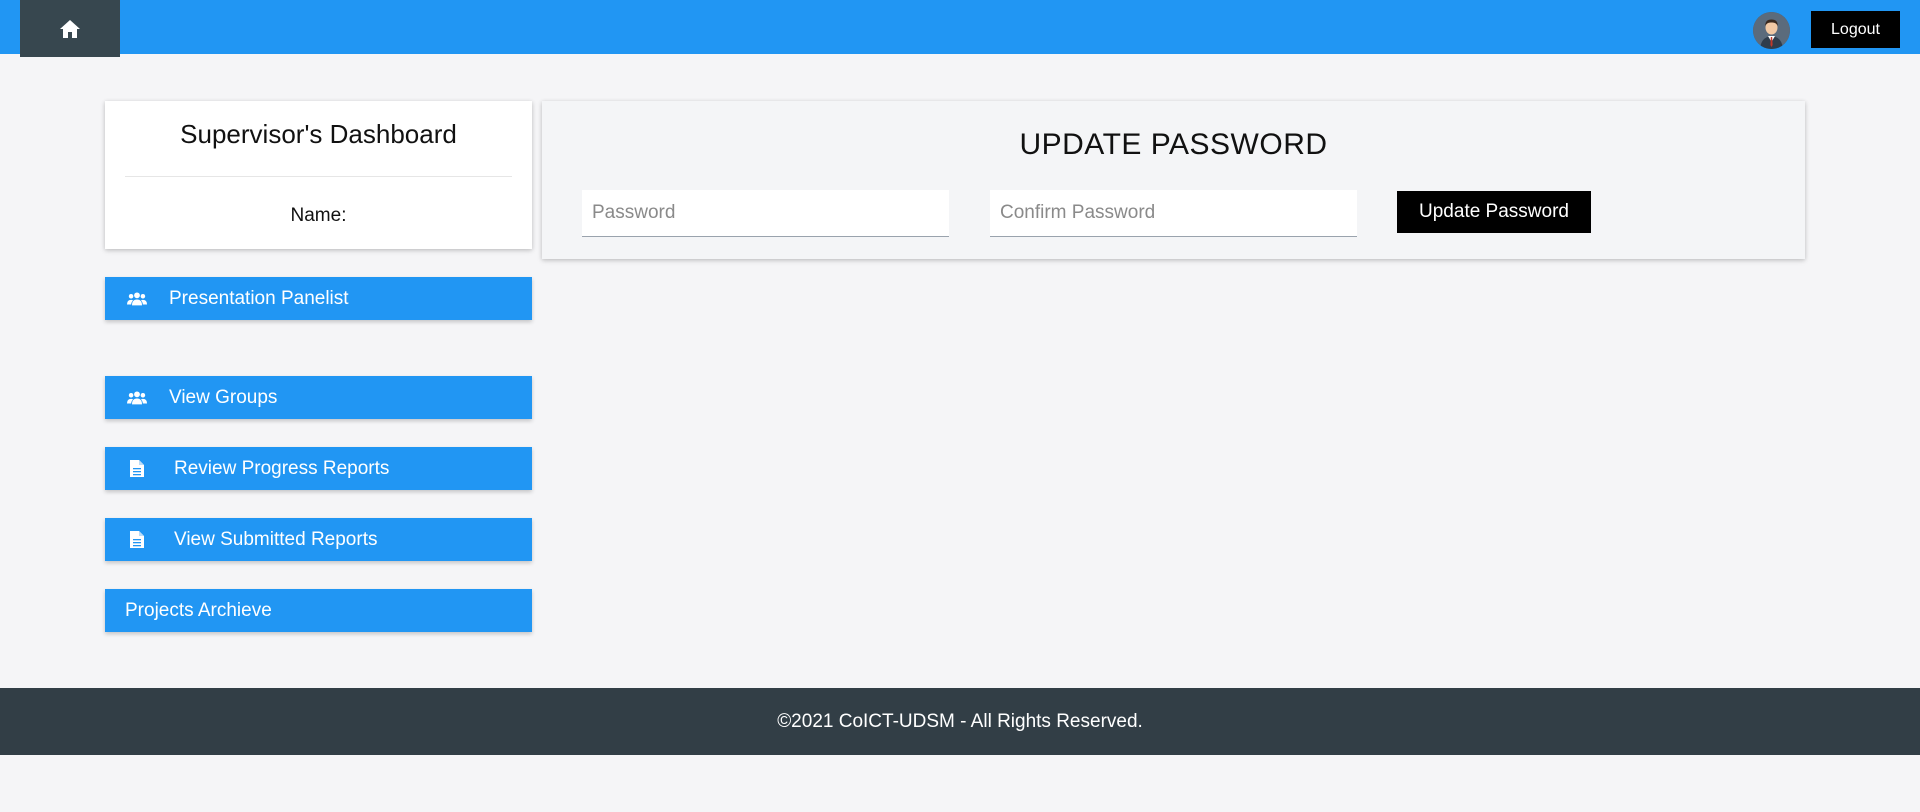 Image resolution: width=1920 pixels, height=812 pixels. What do you see at coordinates (282, 468) in the screenshot?
I see `sidebar-item-label: Review Progress Reports` at bounding box center [282, 468].